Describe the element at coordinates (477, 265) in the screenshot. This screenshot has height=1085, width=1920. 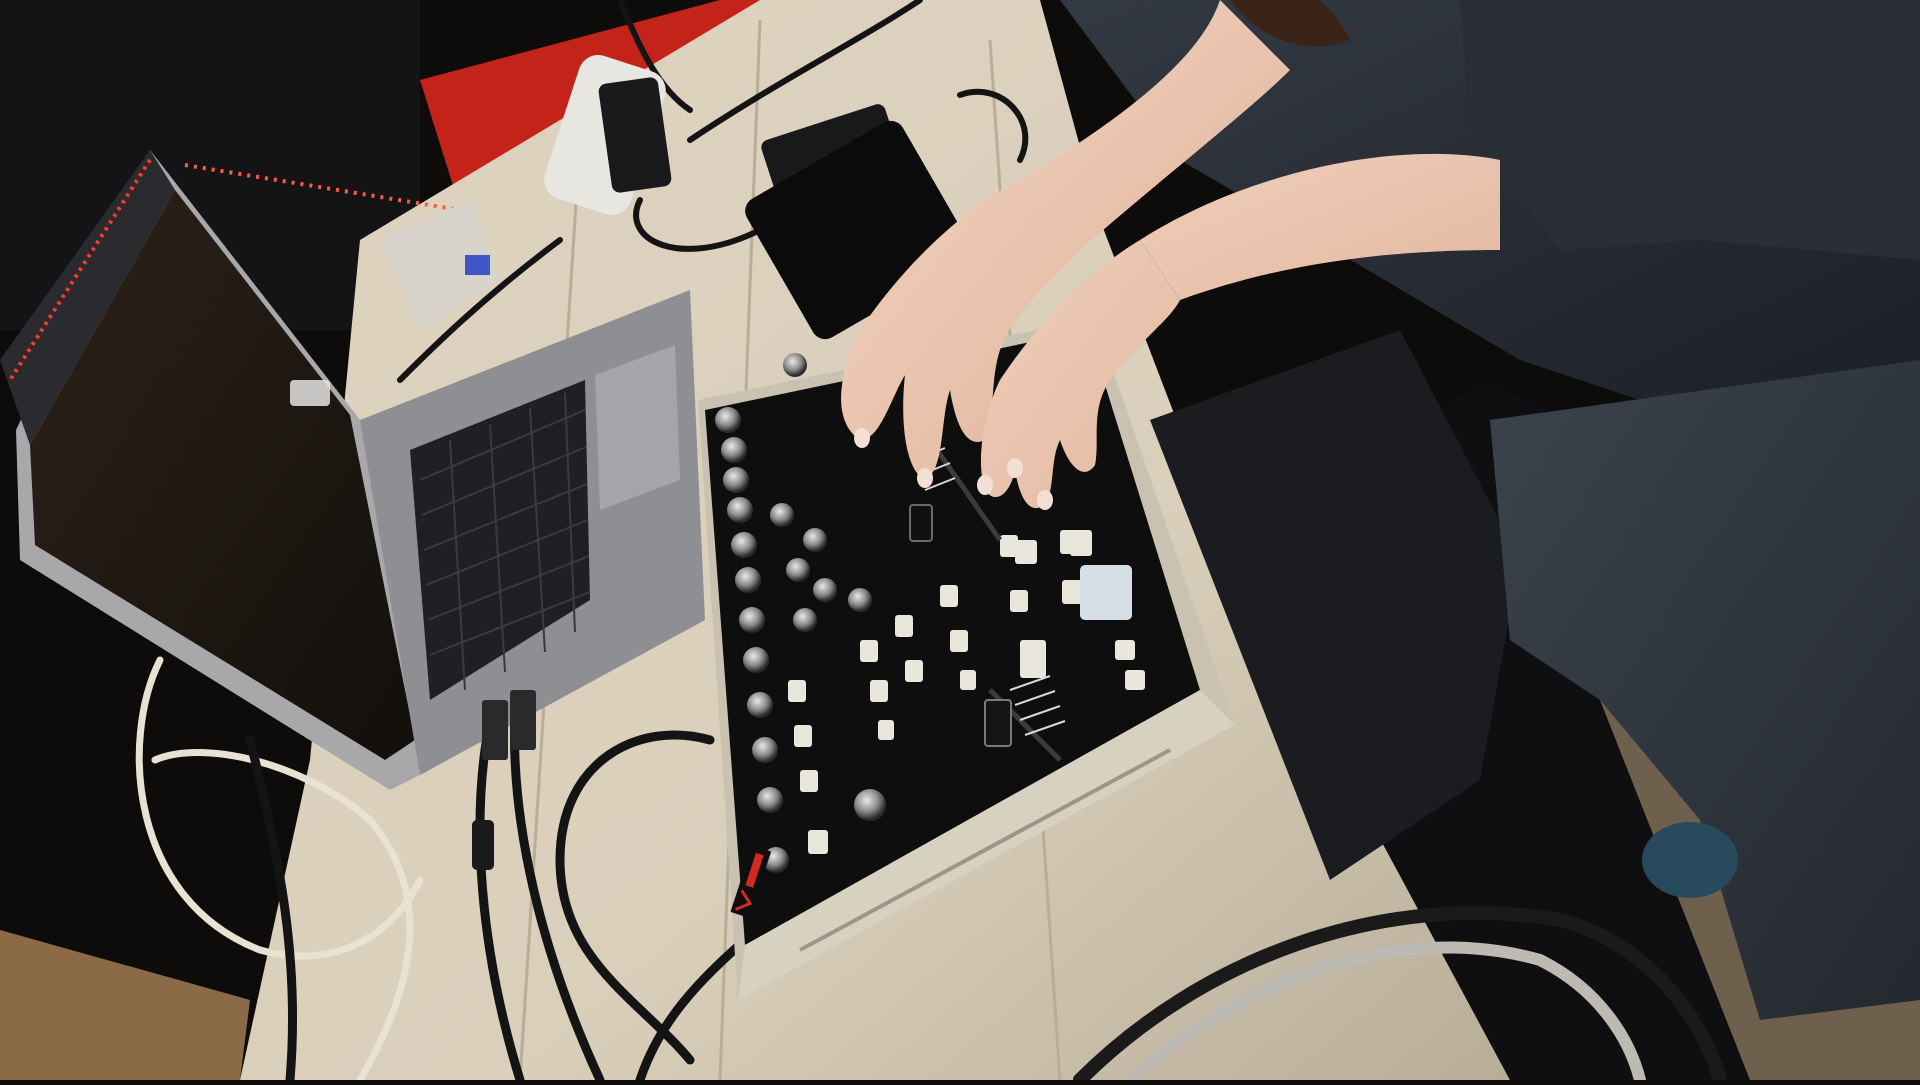
I see `blue-connector` at that location.